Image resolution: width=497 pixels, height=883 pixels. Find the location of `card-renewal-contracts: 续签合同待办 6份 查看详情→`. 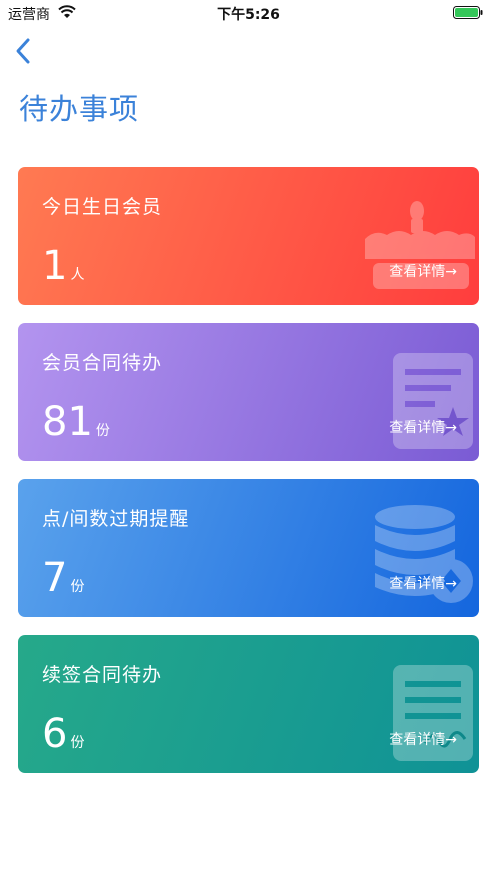

card-renewal-contracts: 续签合同待办 6份 查看详情→ is located at coordinates (248, 704).